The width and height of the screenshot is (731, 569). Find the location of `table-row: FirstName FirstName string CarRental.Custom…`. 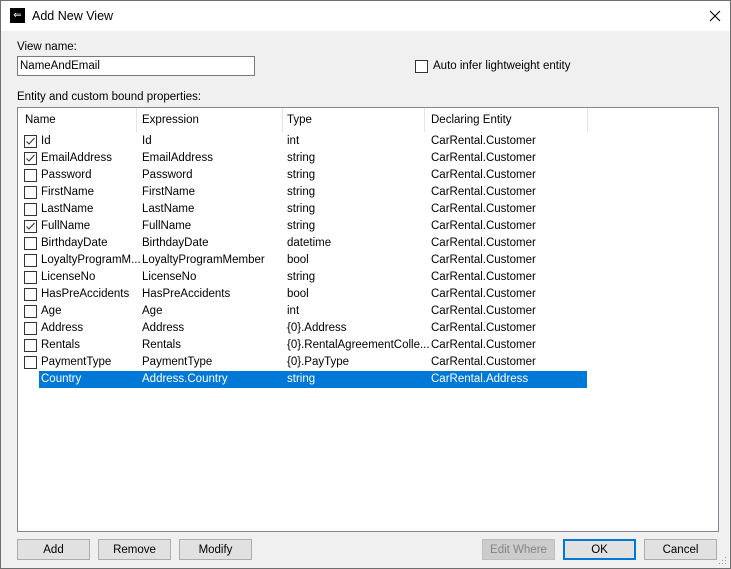

table-row: FirstName FirstName string CarRental.Custom… is located at coordinates (368, 192).